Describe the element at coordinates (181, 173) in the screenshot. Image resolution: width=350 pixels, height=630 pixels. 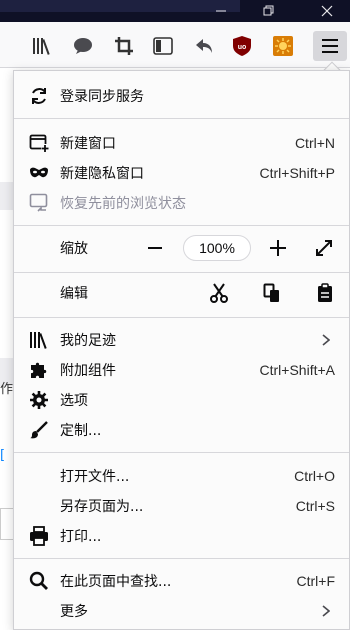
I see `menu-item-new-private-window: 新建隐私窗口 Ctrl+Shift+P` at that location.